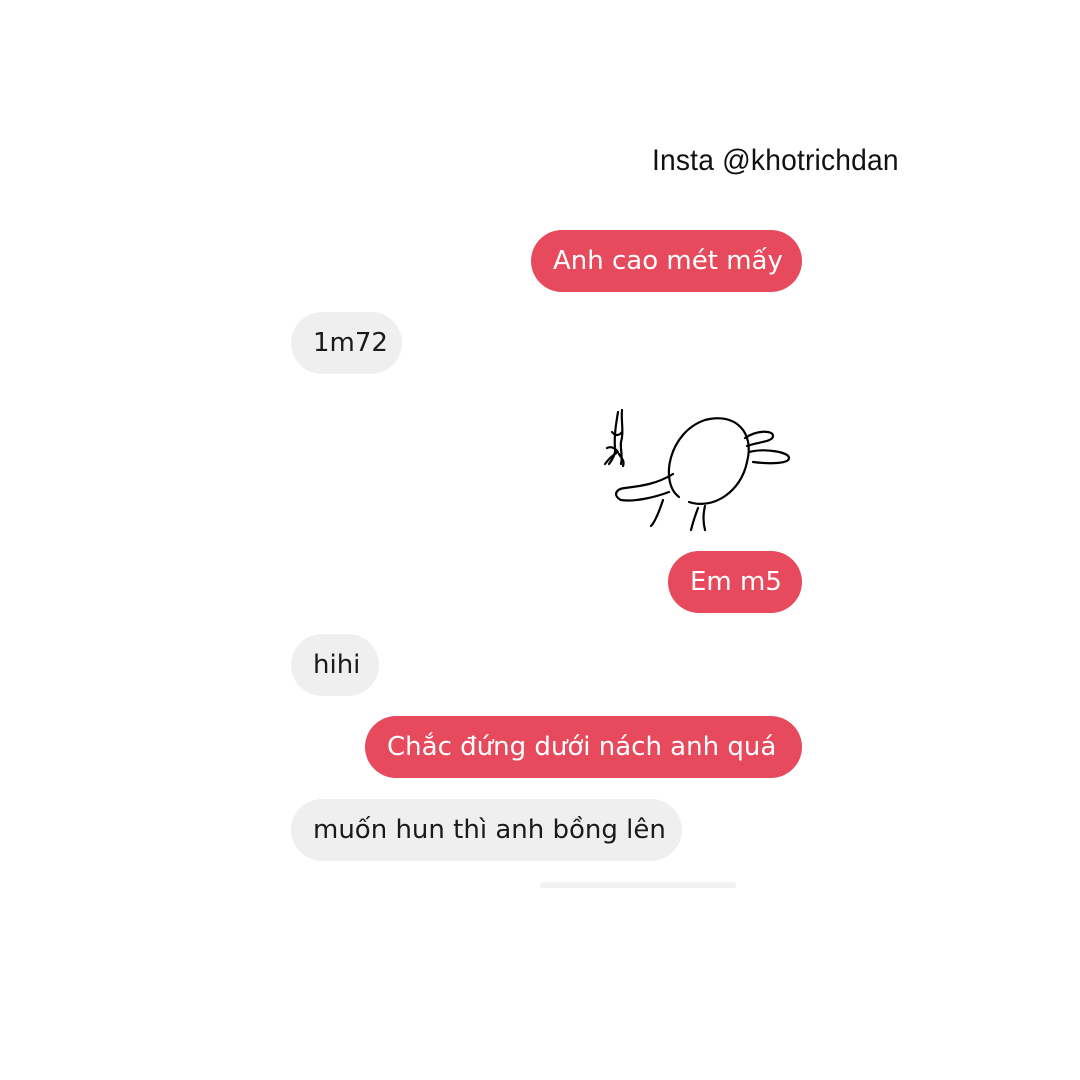  Describe the element at coordinates (638, 885) in the screenshot. I see `cropped-message-bubble` at that location.